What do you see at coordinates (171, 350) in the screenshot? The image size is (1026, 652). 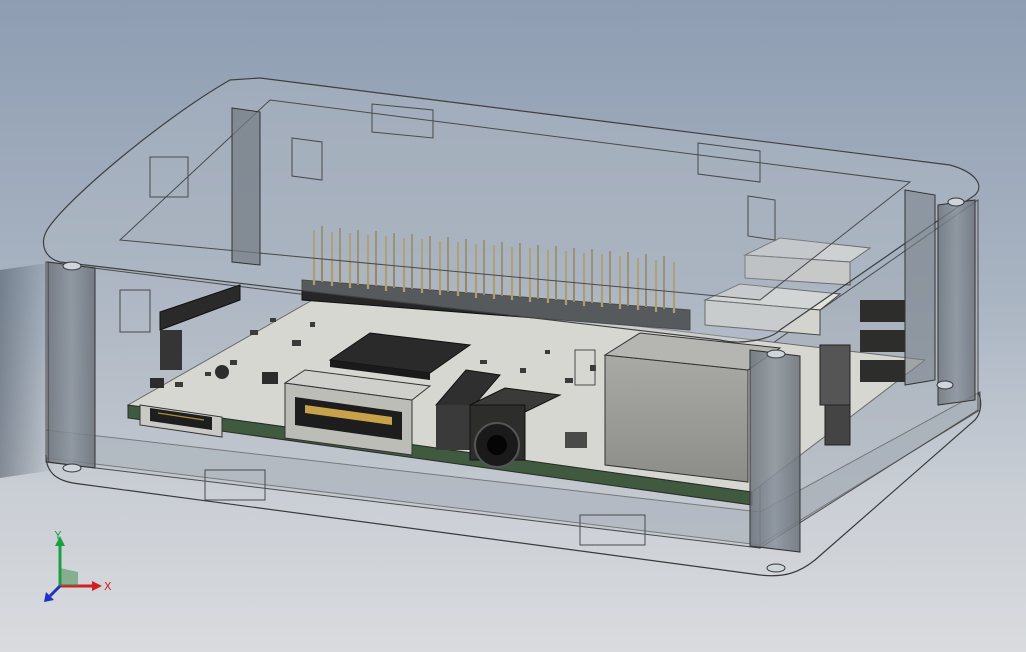 I see `display-connector-body` at bounding box center [171, 350].